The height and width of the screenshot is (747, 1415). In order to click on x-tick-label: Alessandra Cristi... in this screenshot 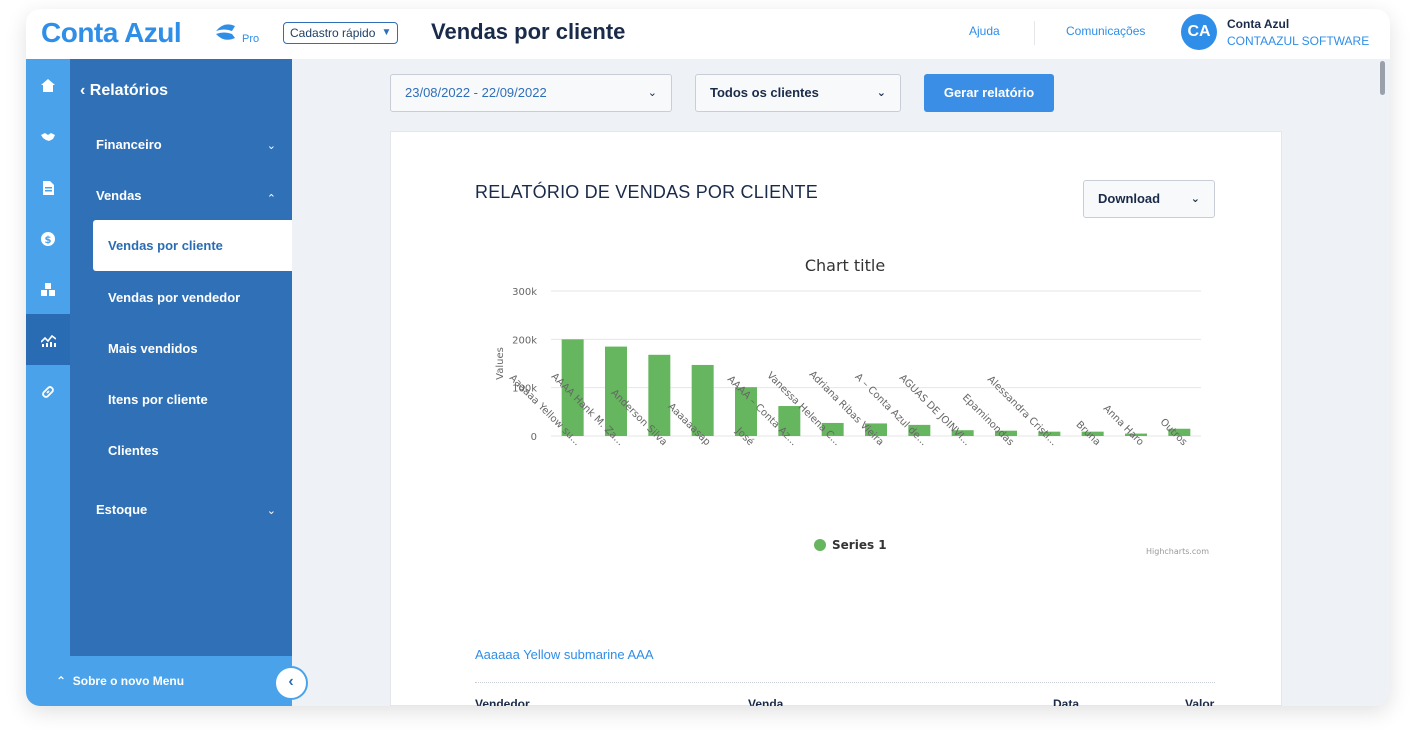, I will do `click(1022, 411)`.